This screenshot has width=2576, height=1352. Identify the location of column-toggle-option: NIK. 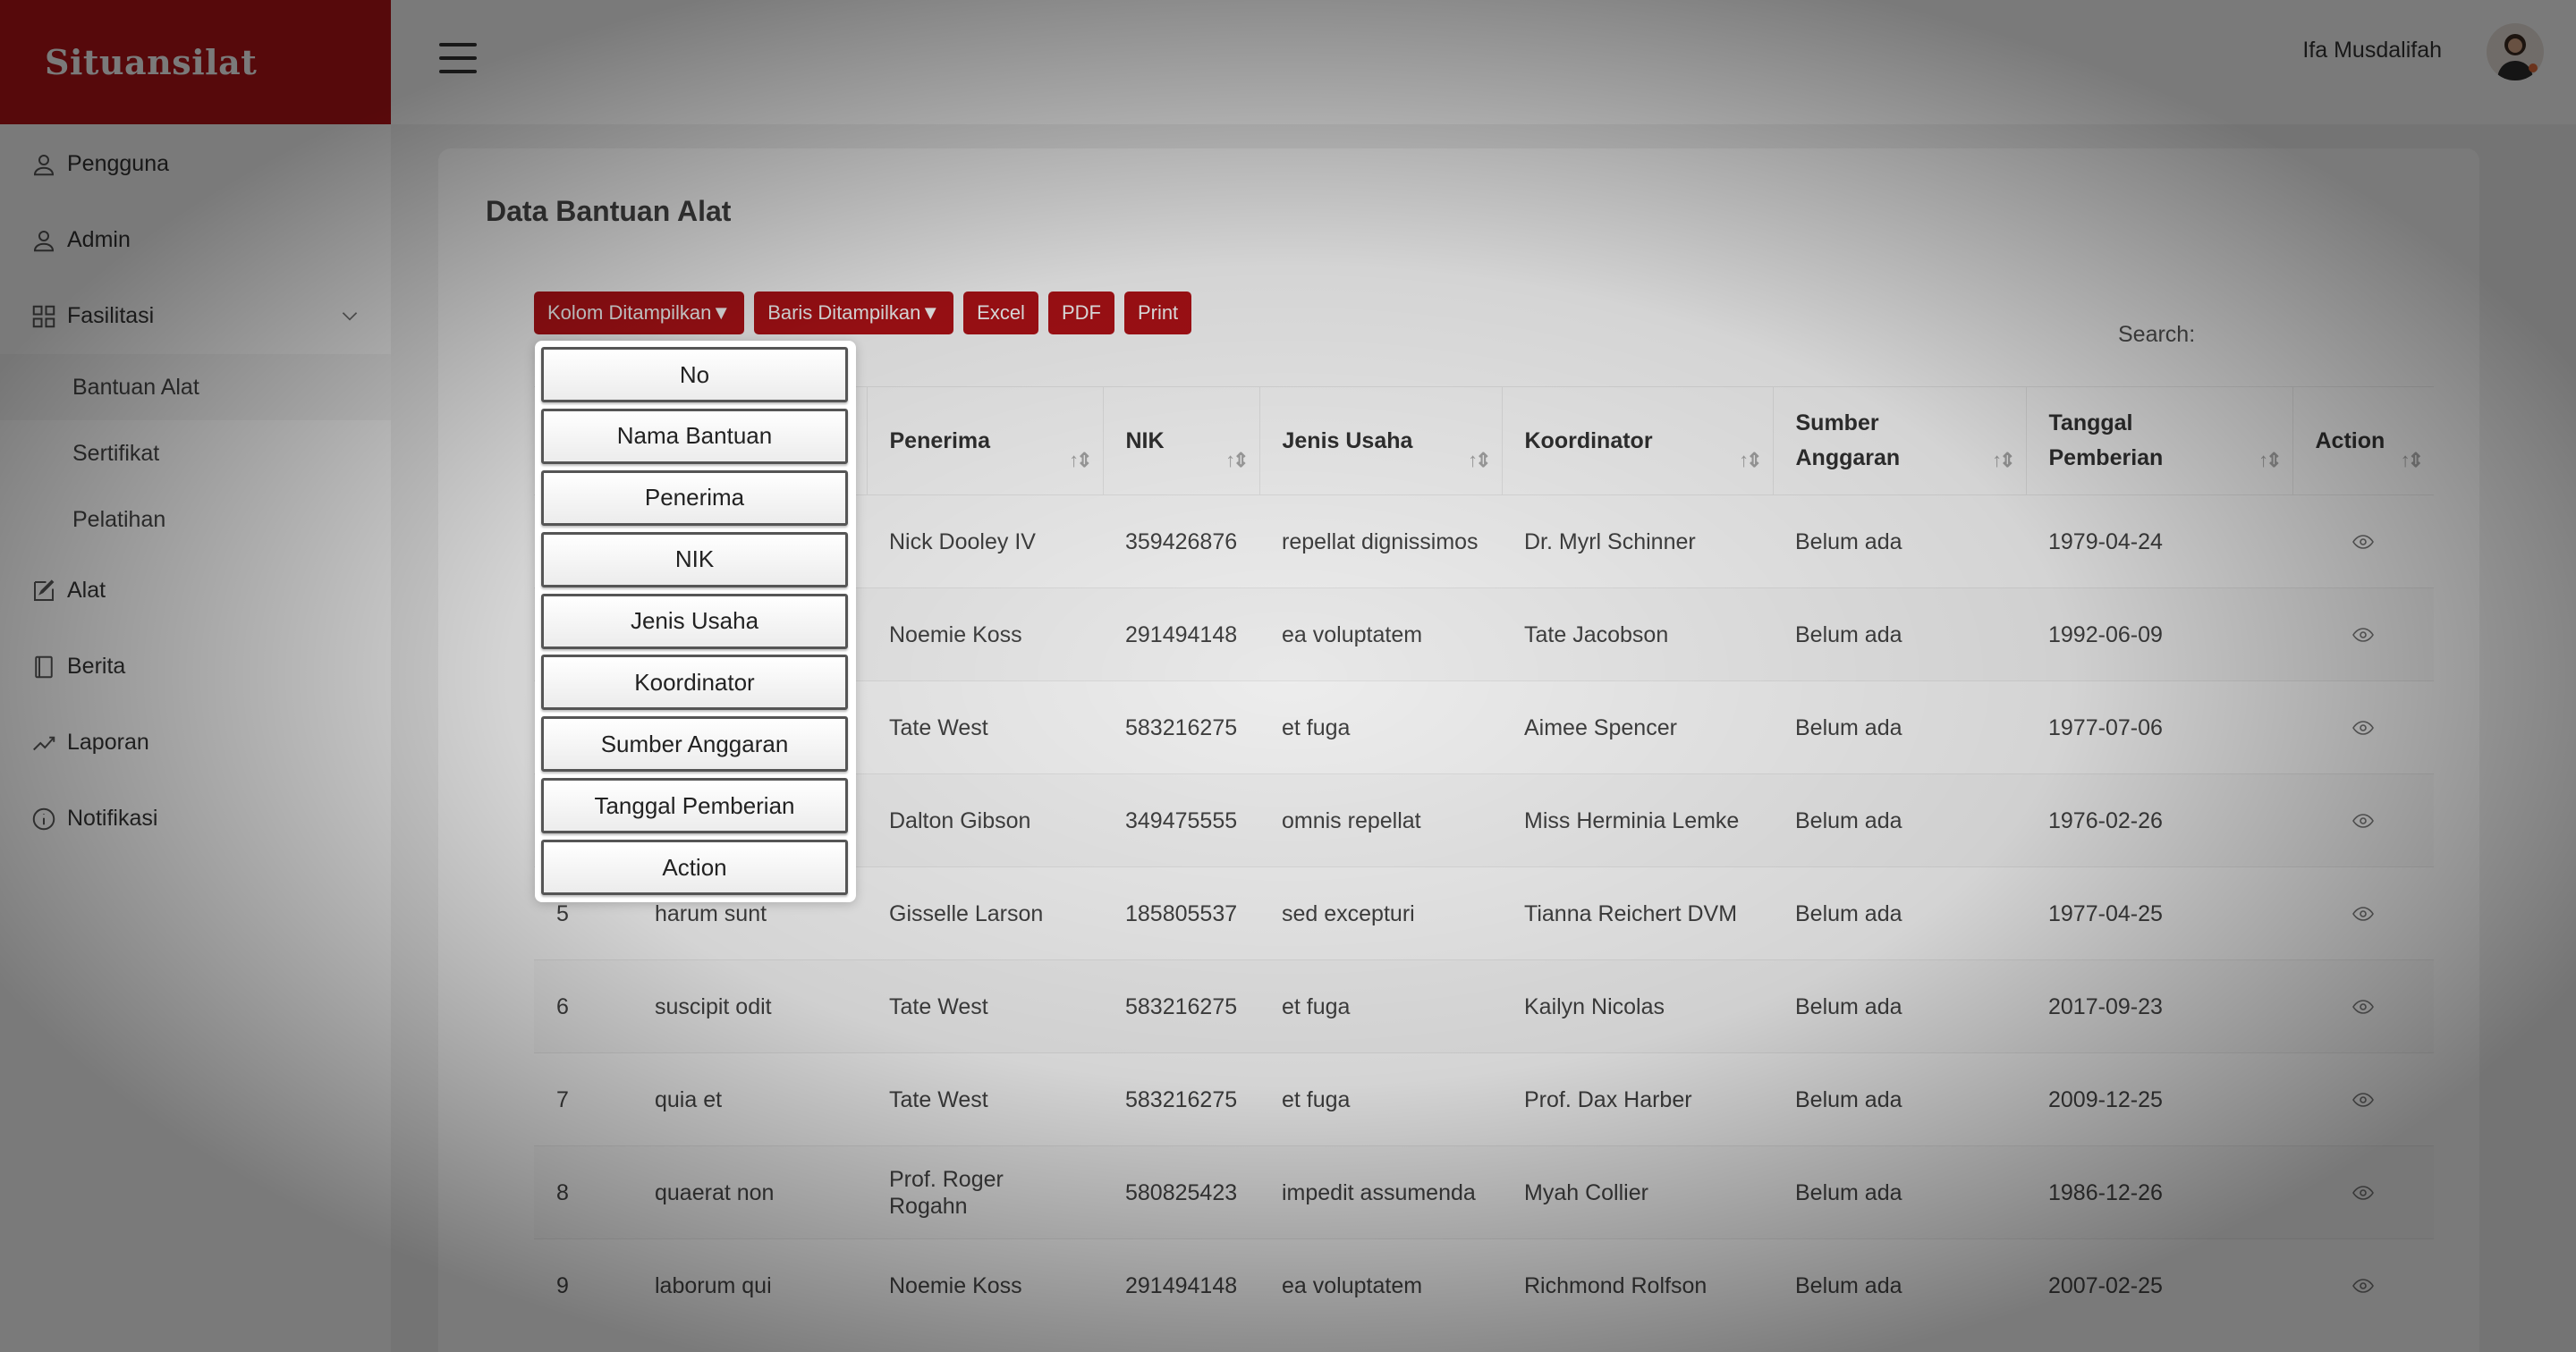
(694, 559).